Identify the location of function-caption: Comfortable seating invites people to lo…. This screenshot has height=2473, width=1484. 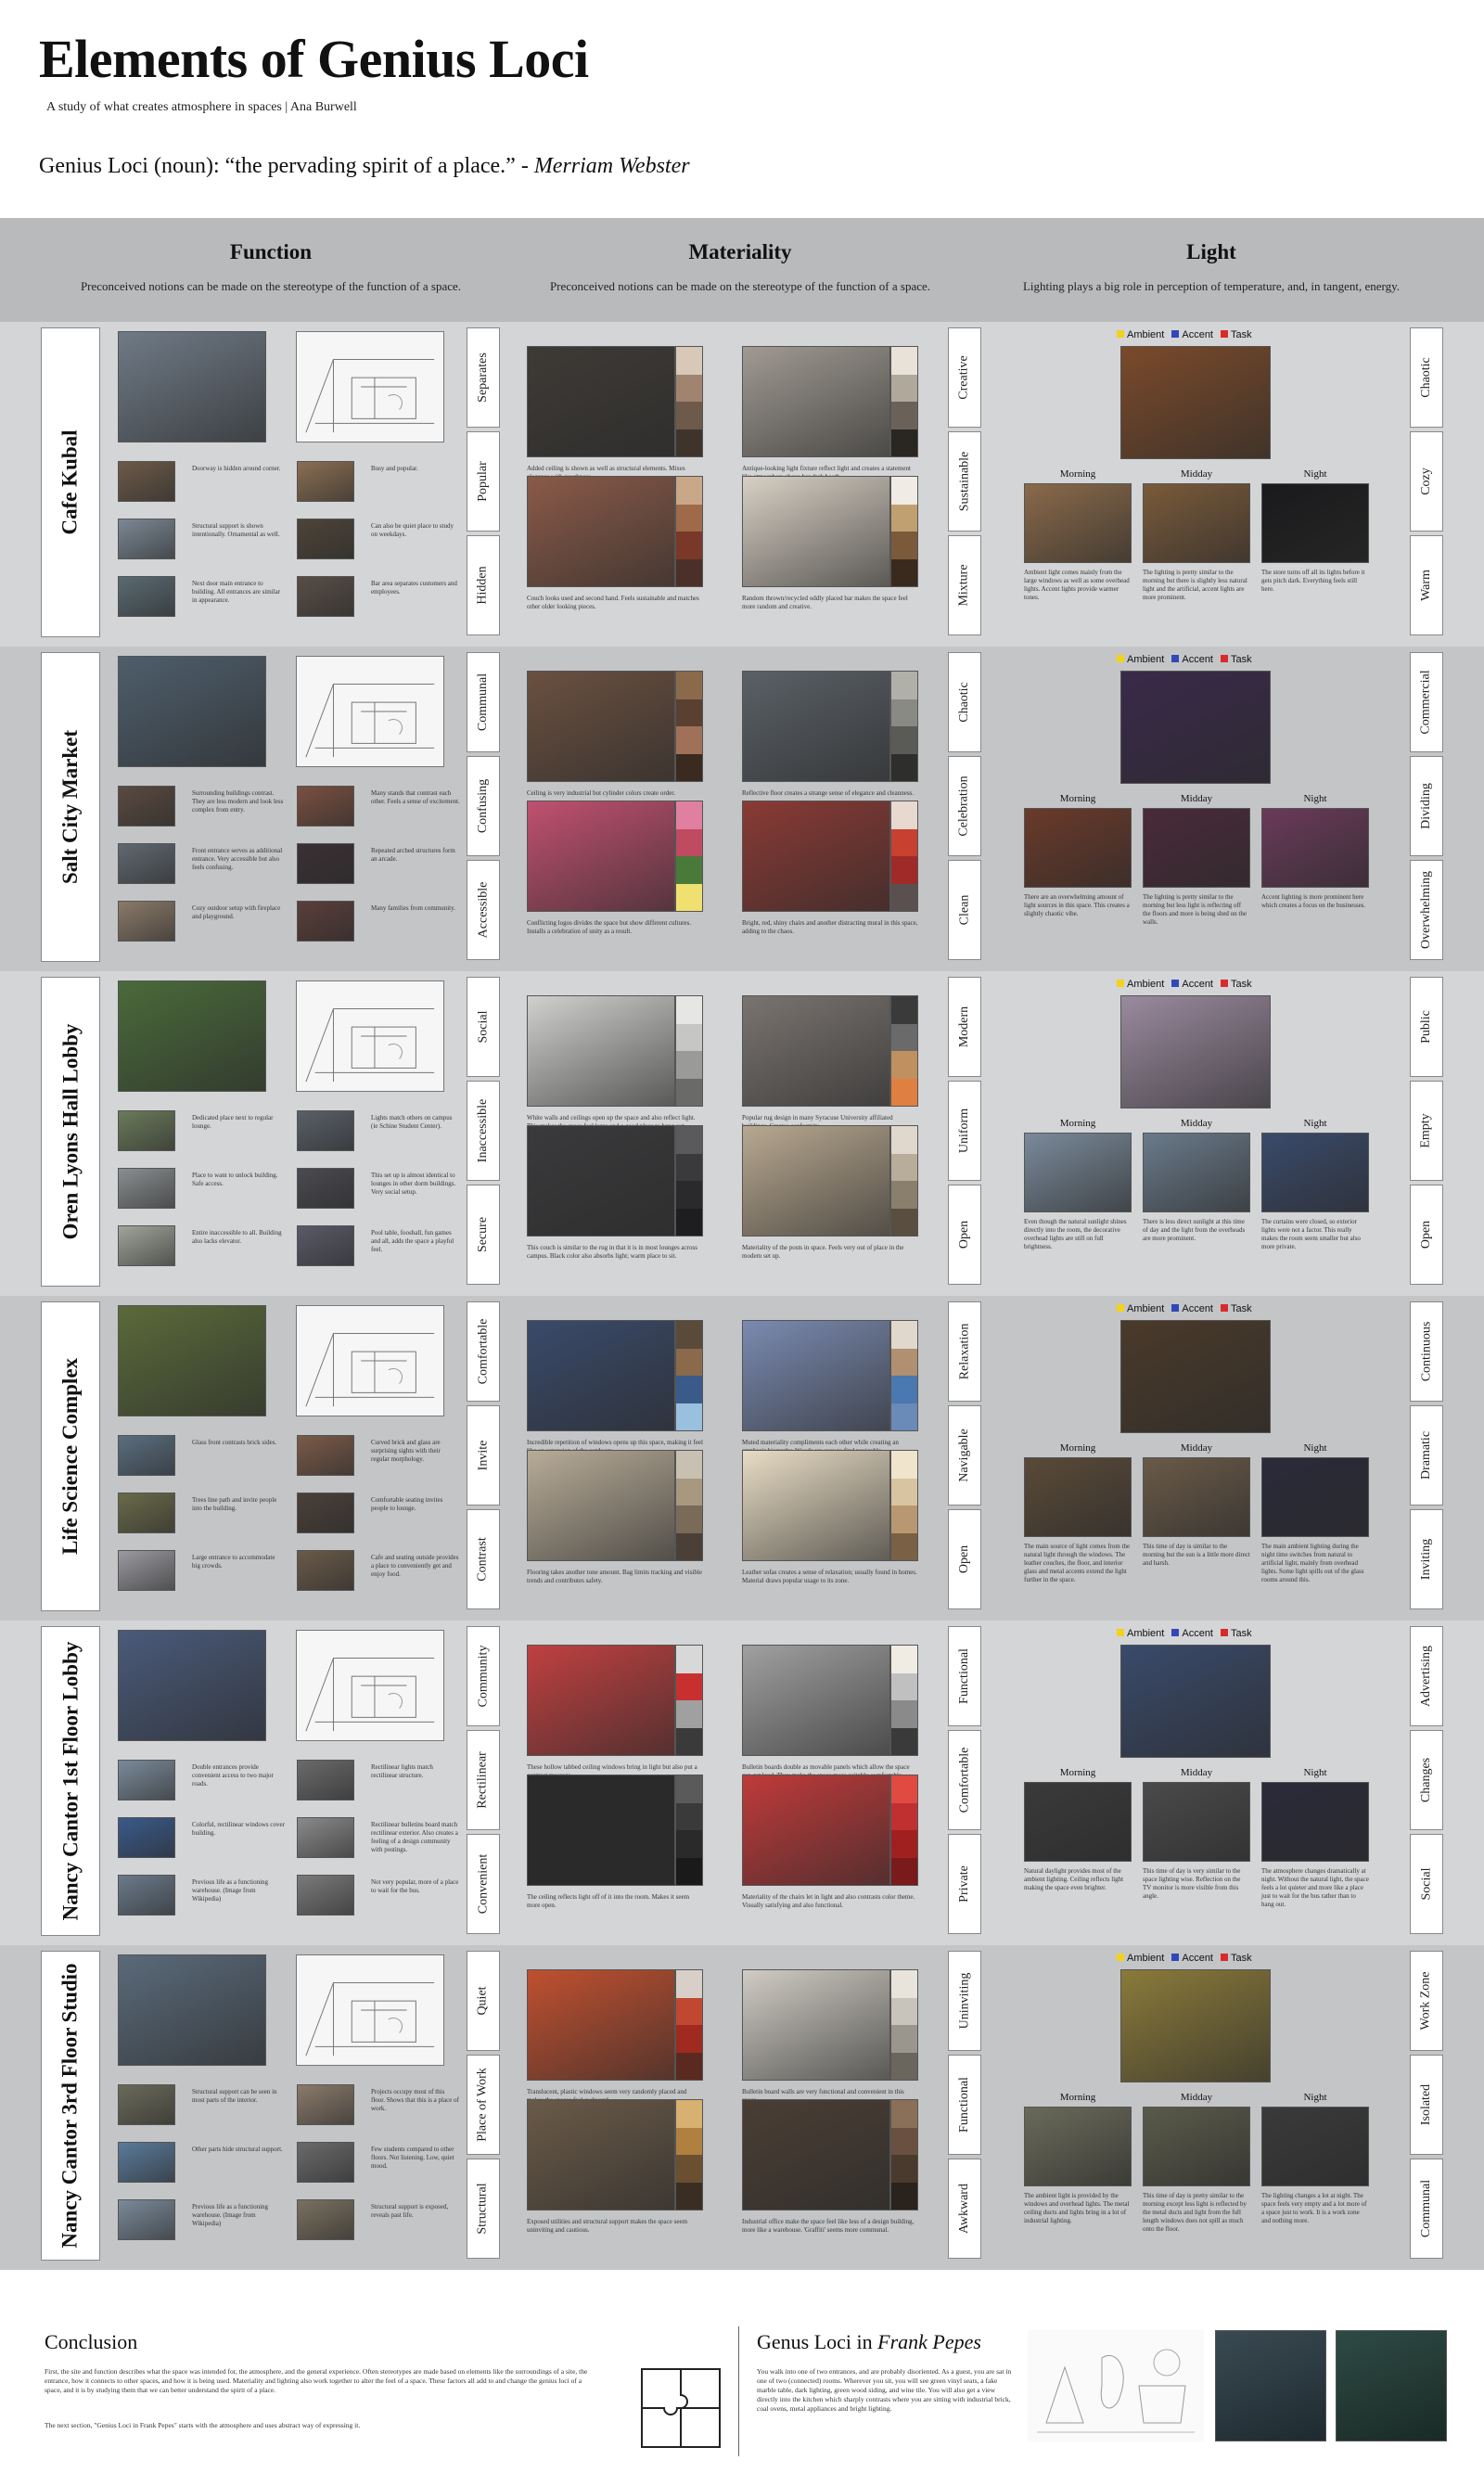
(407, 1504).